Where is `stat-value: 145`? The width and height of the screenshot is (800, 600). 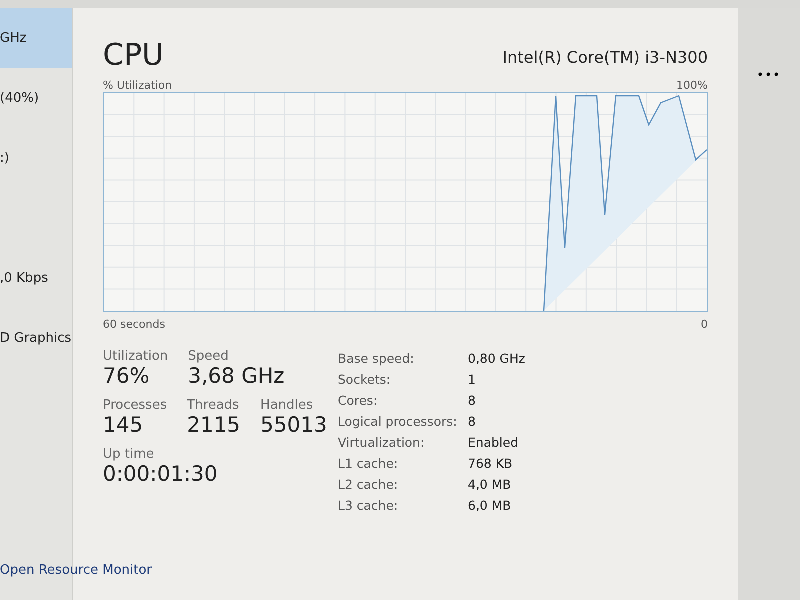 stat-value: 145 is located at coordinates (123, 425).